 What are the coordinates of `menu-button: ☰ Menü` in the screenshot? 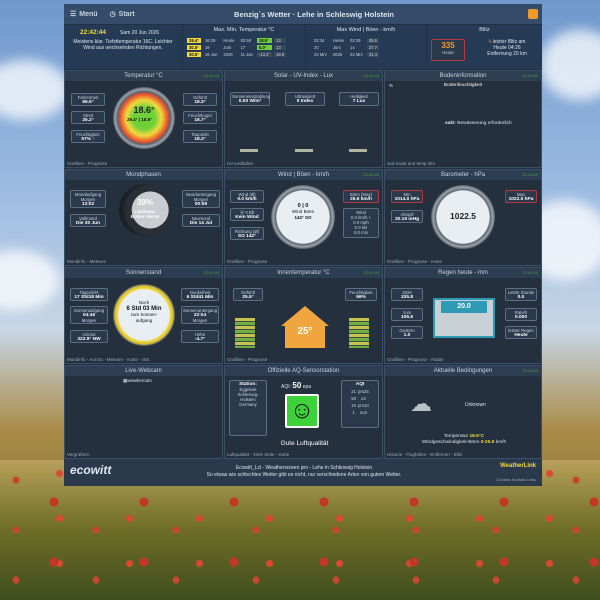 It's located at (84, 14).